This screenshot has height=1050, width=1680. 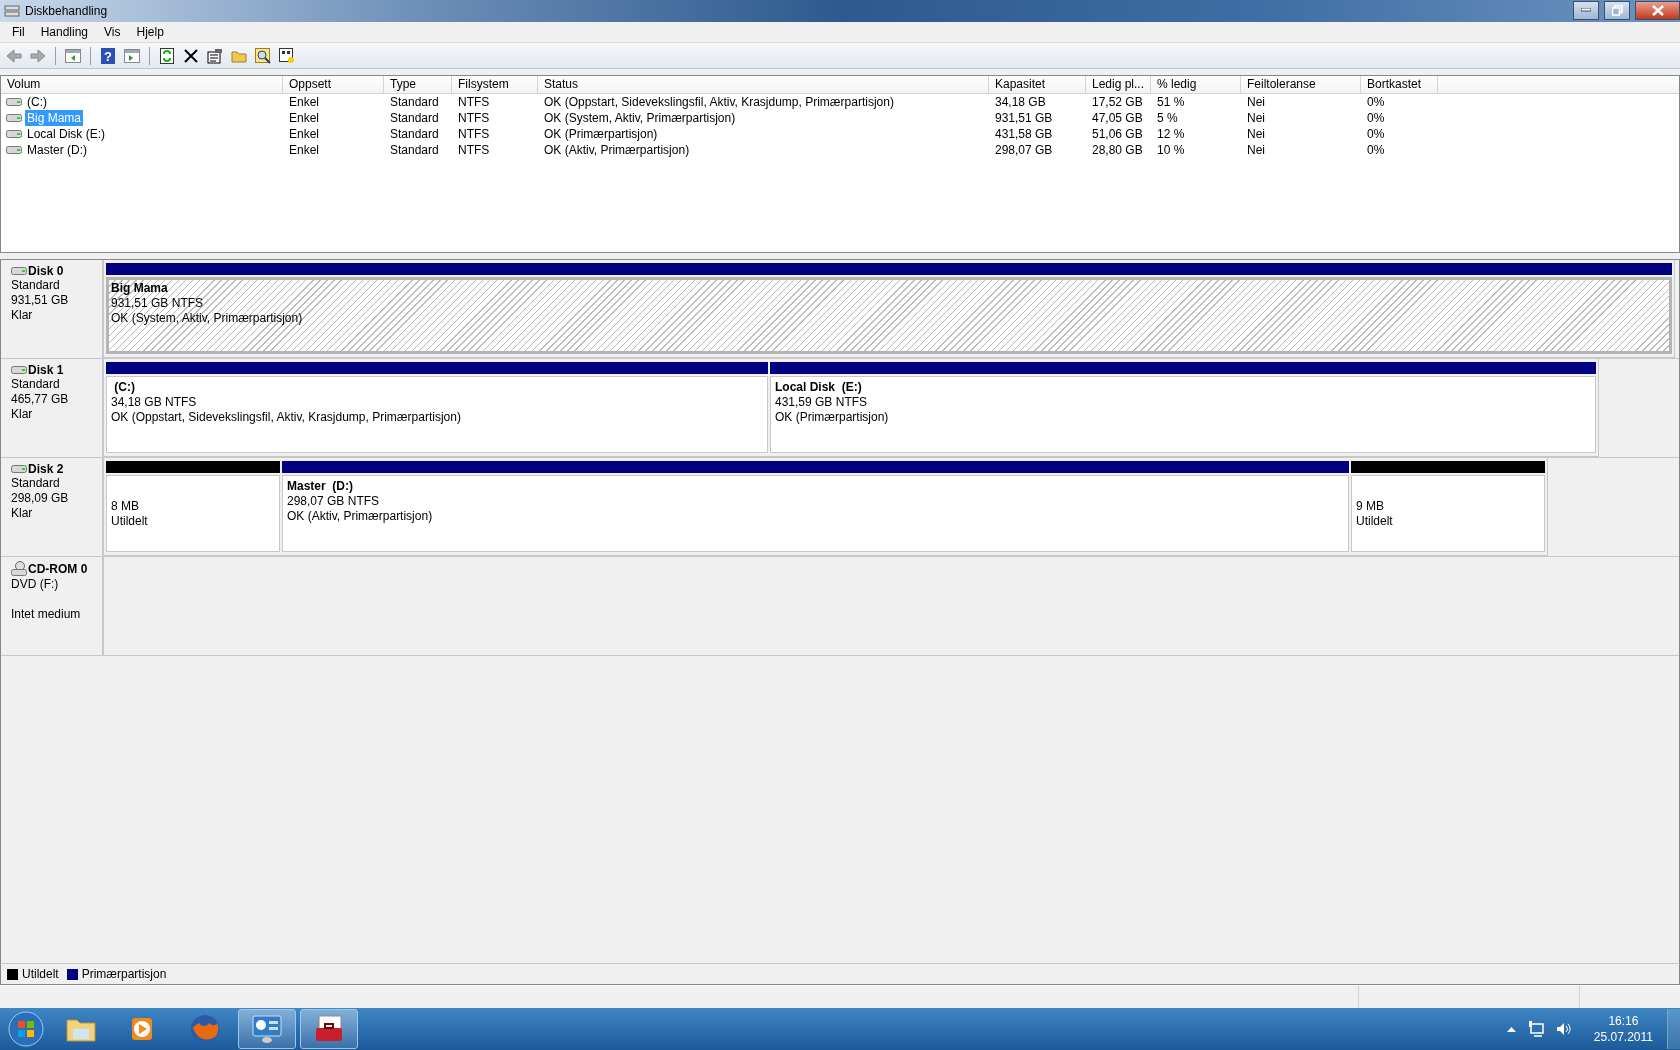 What do you see at coordinates (832, 417) in the screenshot?
I see `partition-status: OK (Primærpartisjon)` at bounding box center [832, 417].